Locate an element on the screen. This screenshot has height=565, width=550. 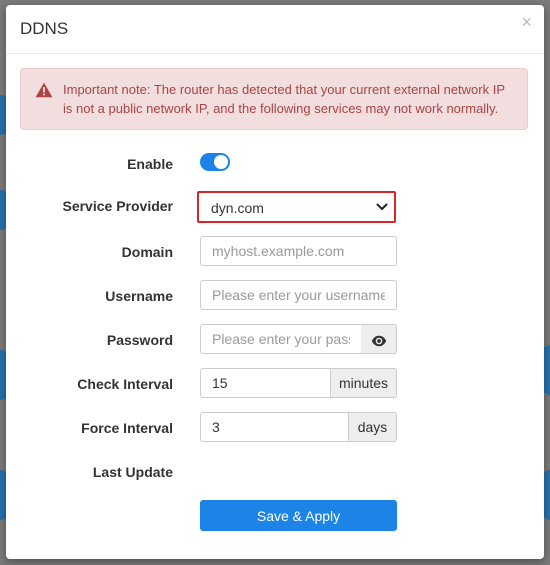
enable-toggle is located at coordinates (215, 162).